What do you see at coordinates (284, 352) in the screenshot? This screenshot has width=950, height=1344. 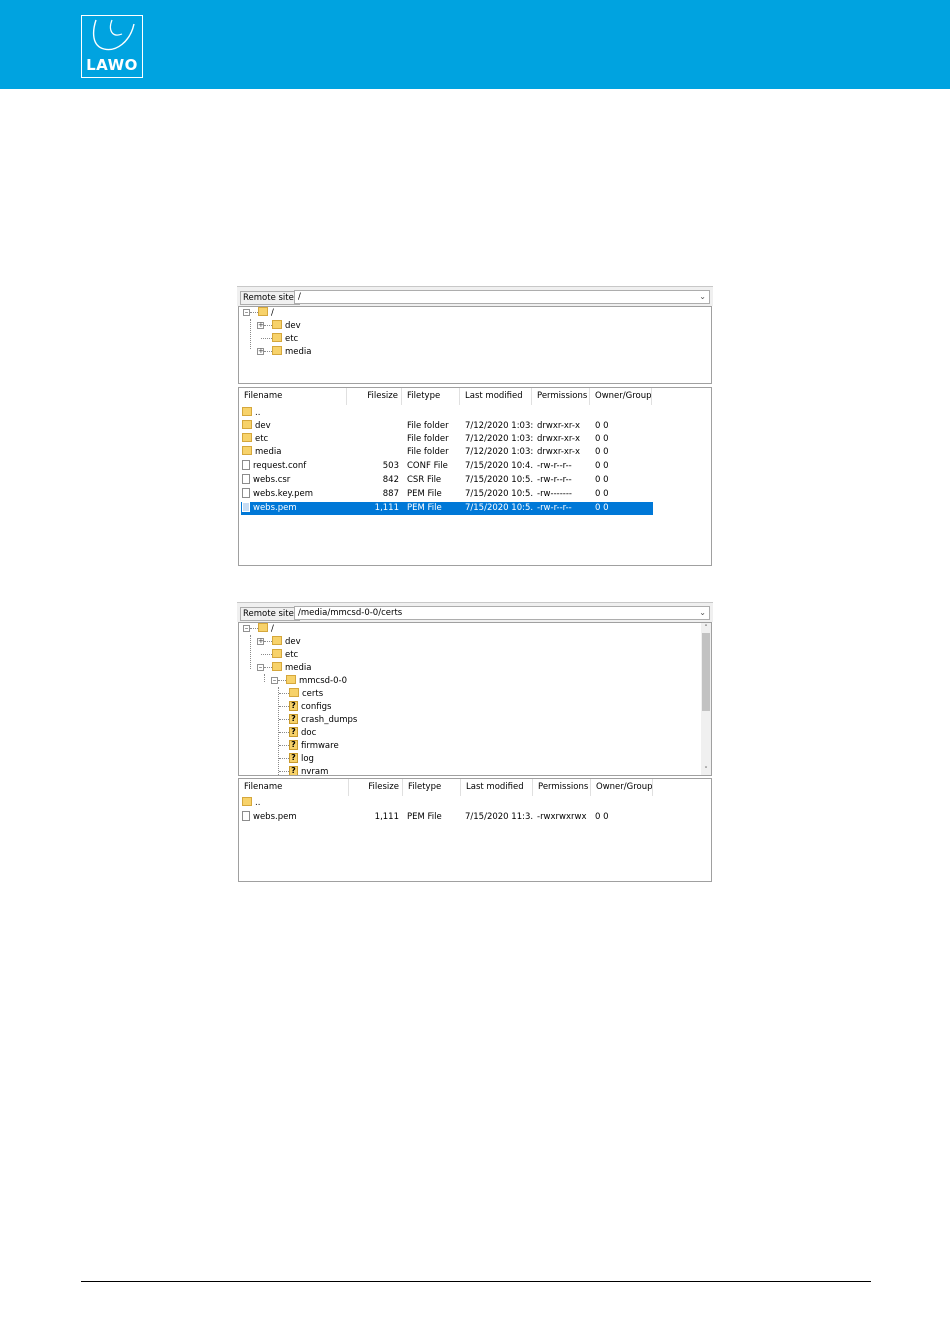 I see `tree-node-media: + media` at bounding box center [284, 352].